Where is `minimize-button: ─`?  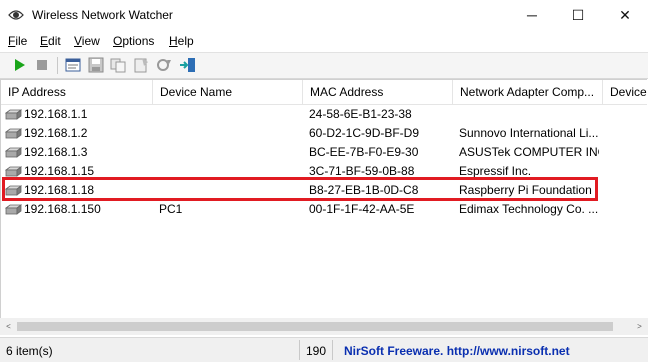 minimize-button: ─ is located at coordinates (532, 15).